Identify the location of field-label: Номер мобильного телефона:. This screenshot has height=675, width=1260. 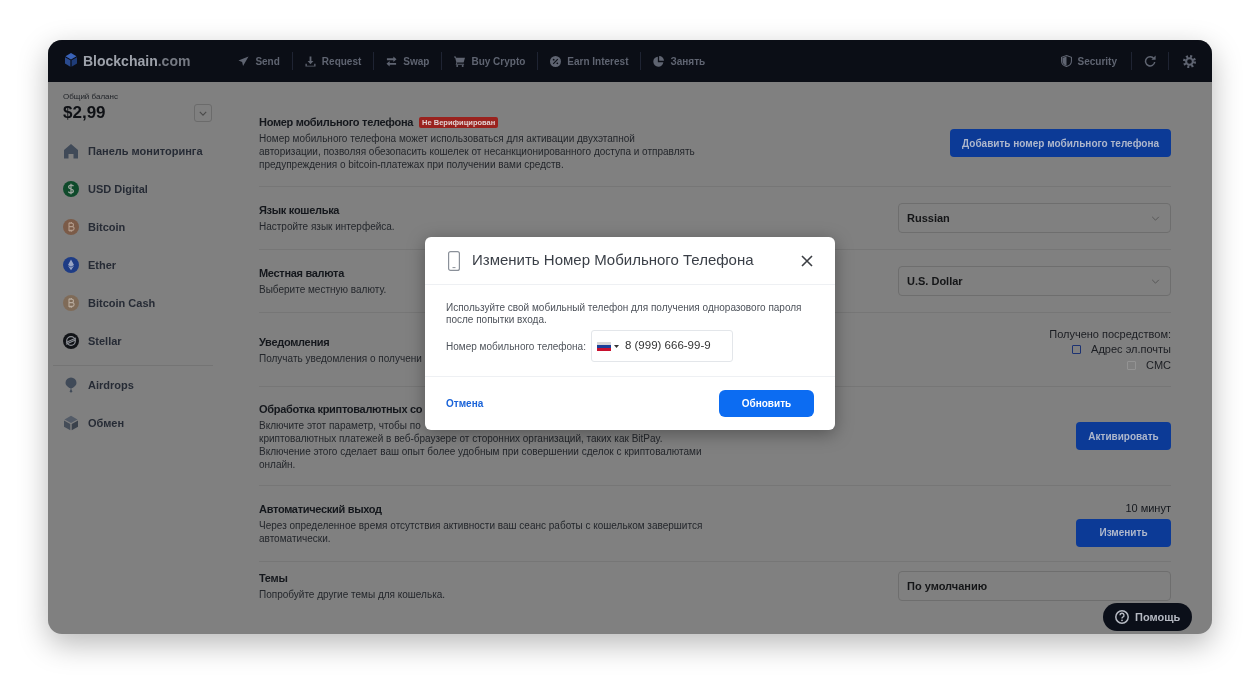
(516, 346).